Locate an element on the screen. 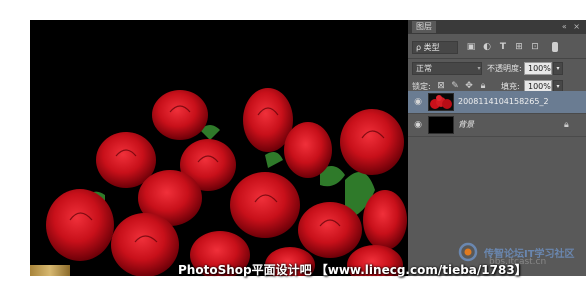 The image size is (587, 289). blend-chevron-icon: ▾ is located at coordinates (479, 68).